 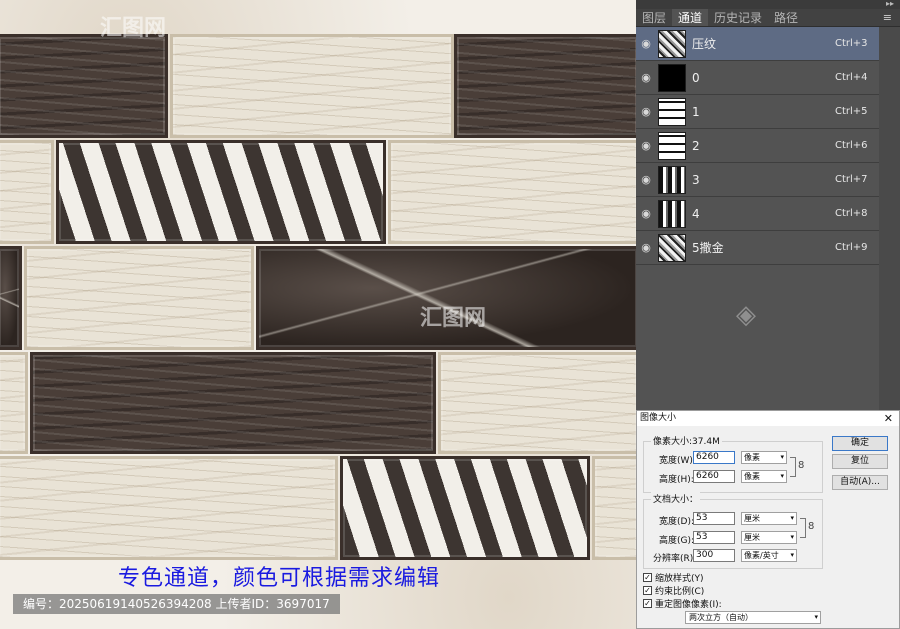 I want to click on doc-width-label: 宽度(D):, so click(x=676, y=522).